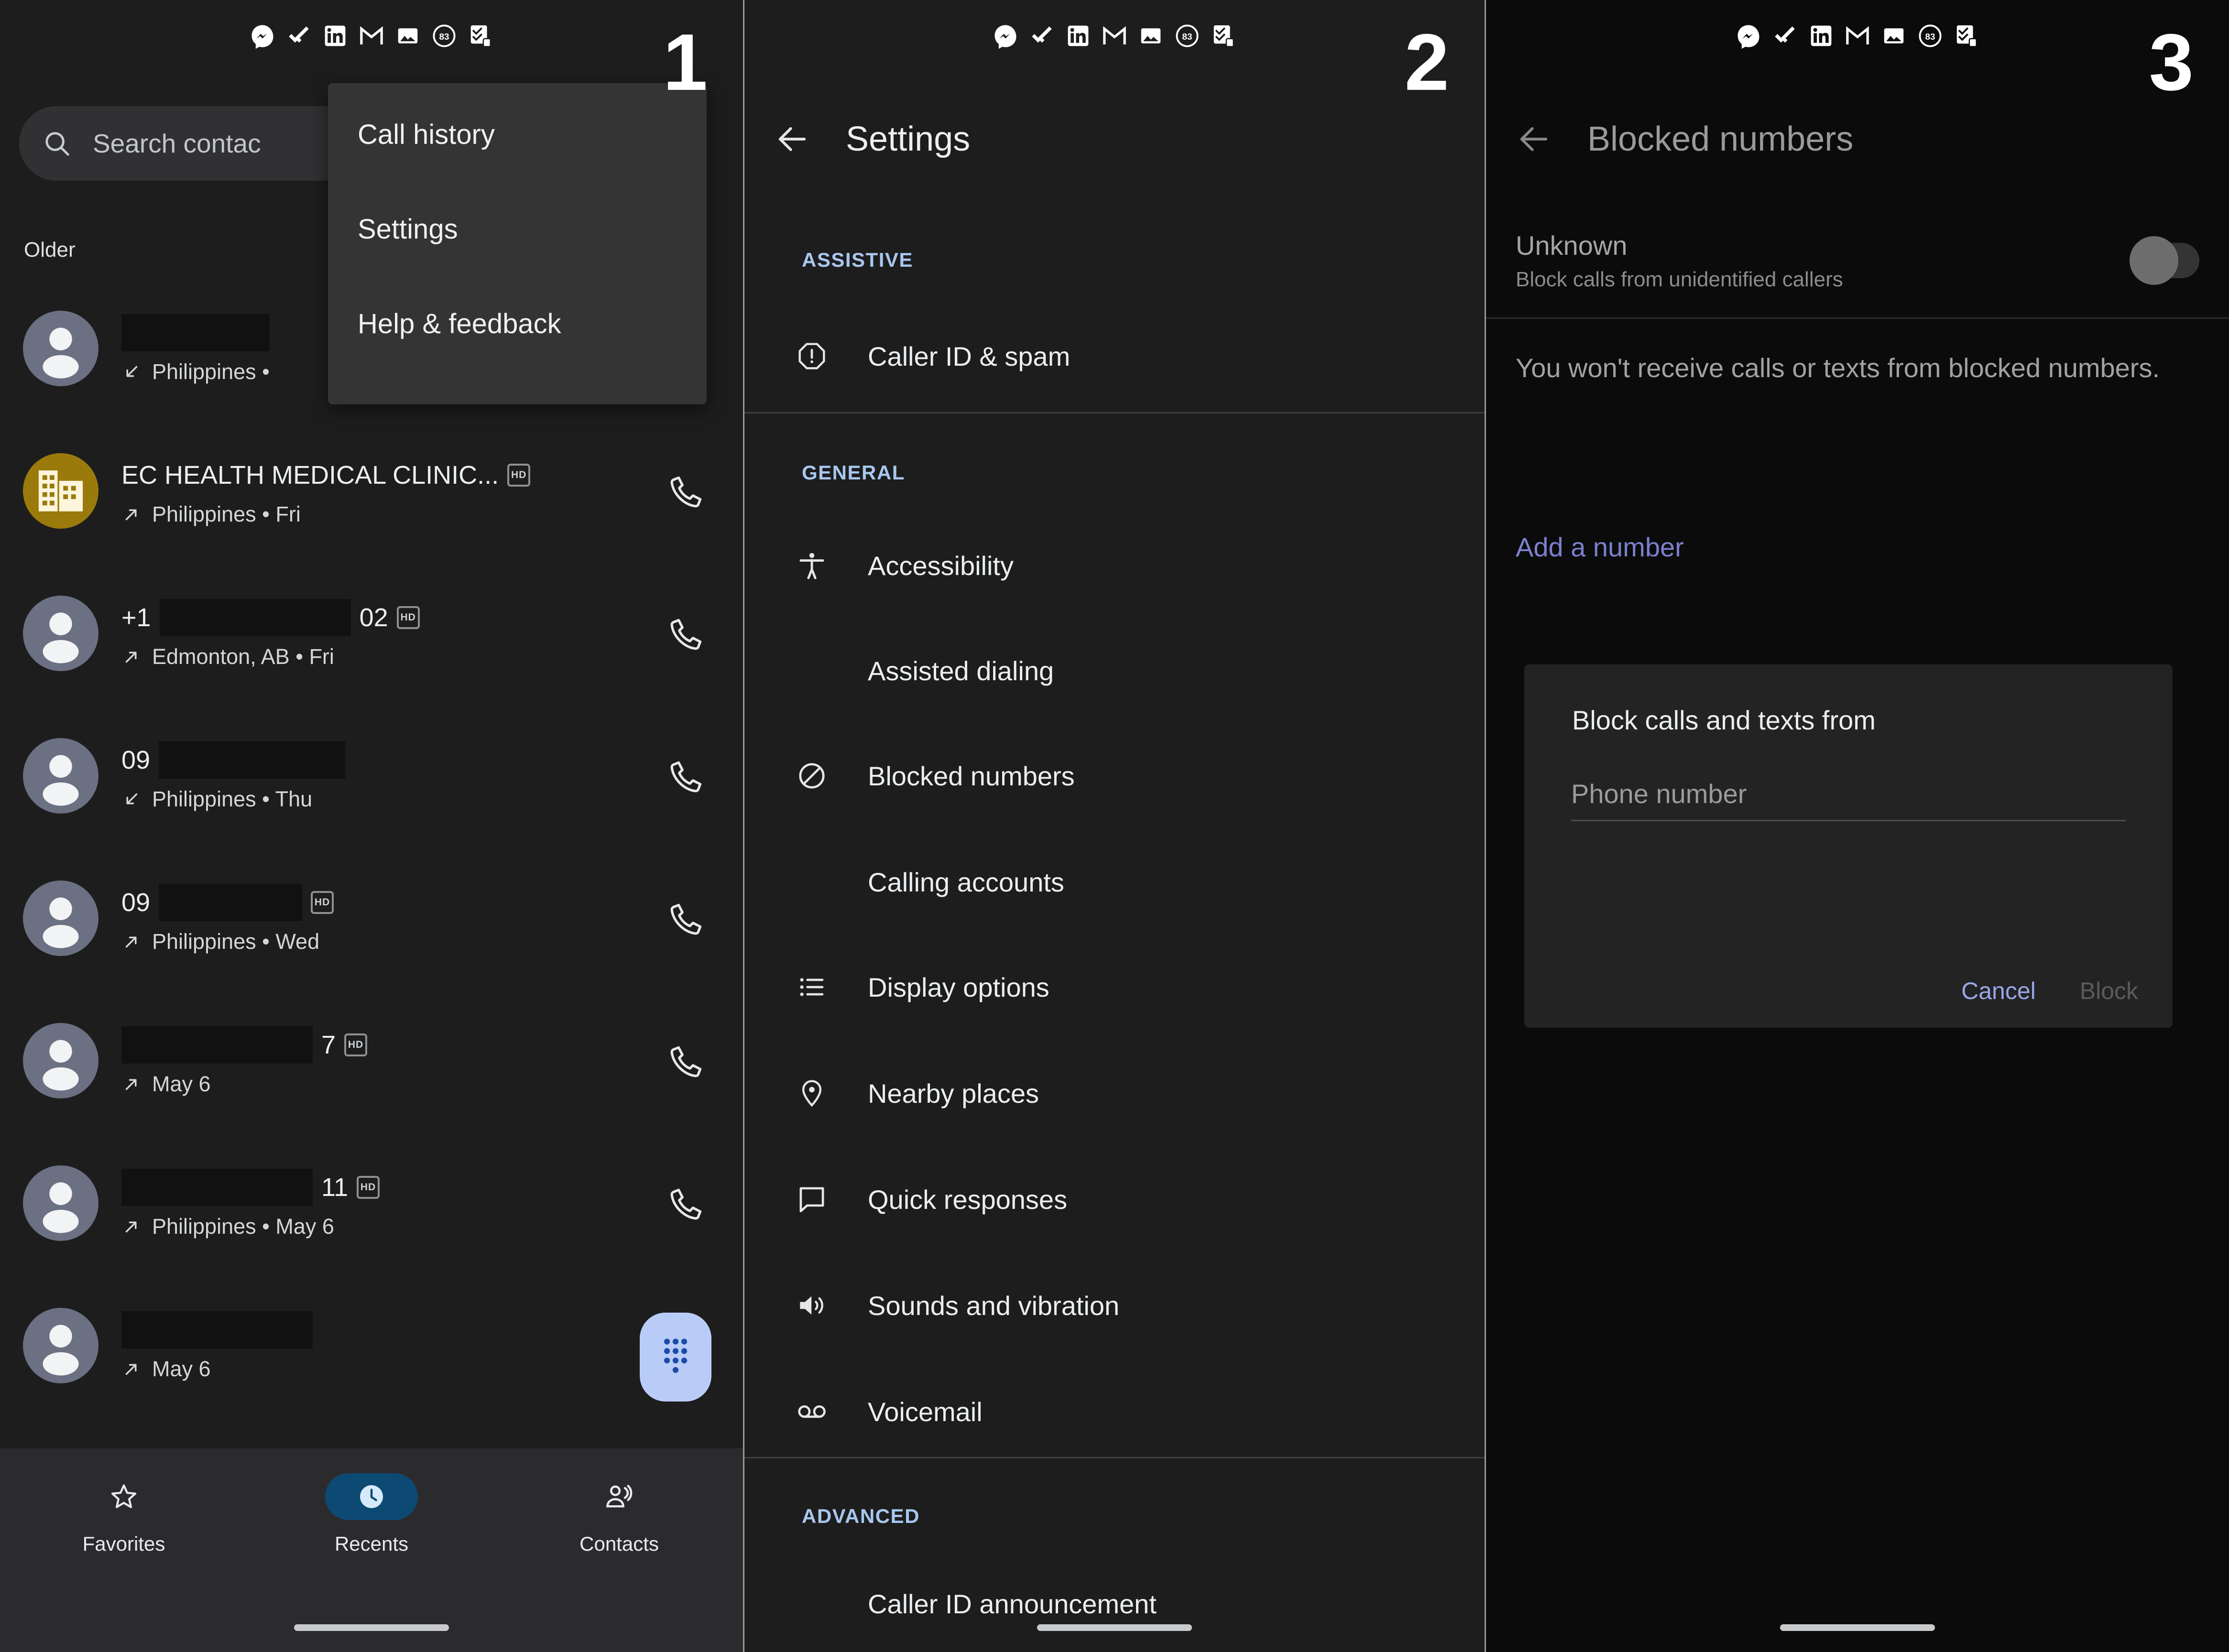  I want to click on menu-item-settings: Settings, so click(518, 229).